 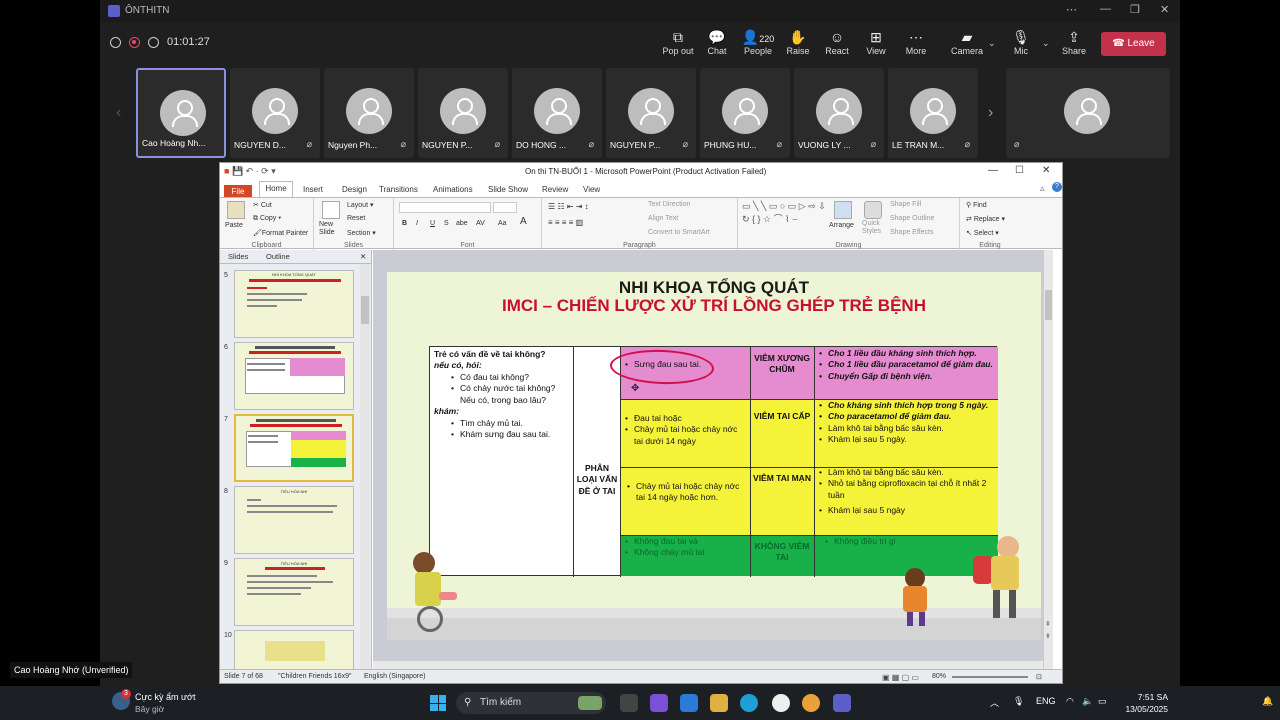 What do you see at coordinates (990, 113) in the screenshot?
I see `next-page-icon: ›` at bounding box center [990, 113].